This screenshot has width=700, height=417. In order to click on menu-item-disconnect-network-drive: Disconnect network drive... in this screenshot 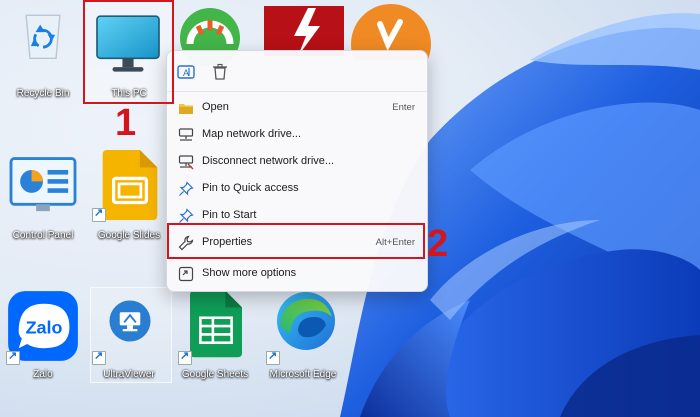, I will do `click(297, 162)`.